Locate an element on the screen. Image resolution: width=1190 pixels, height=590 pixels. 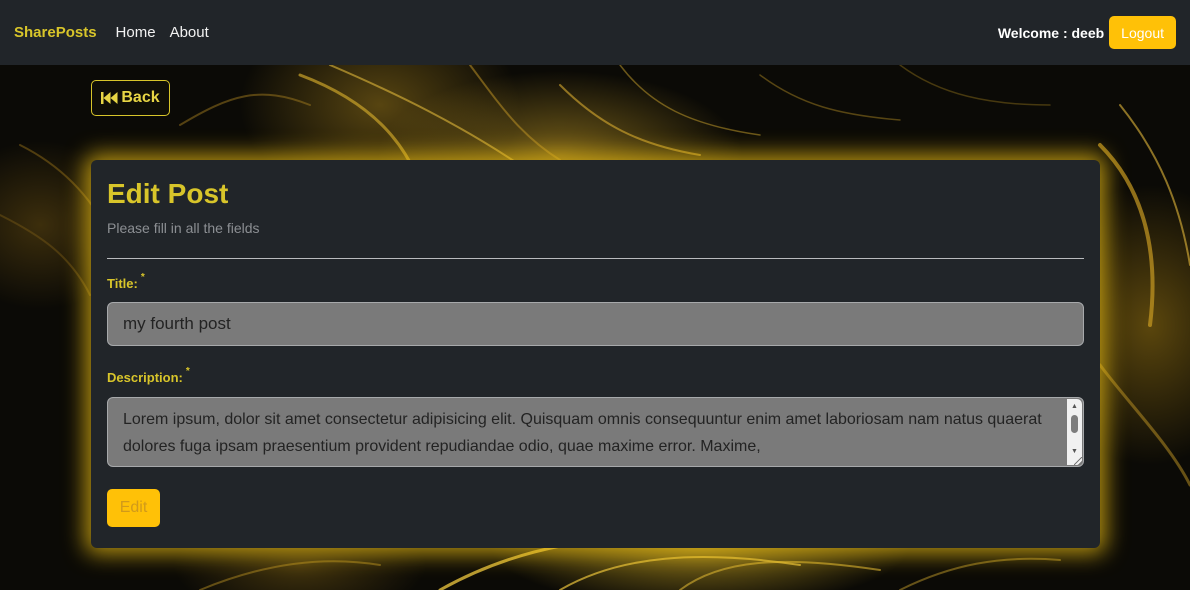
textarea-scrollbar: ▲ ▼ is located at coordinates (1074, 432).